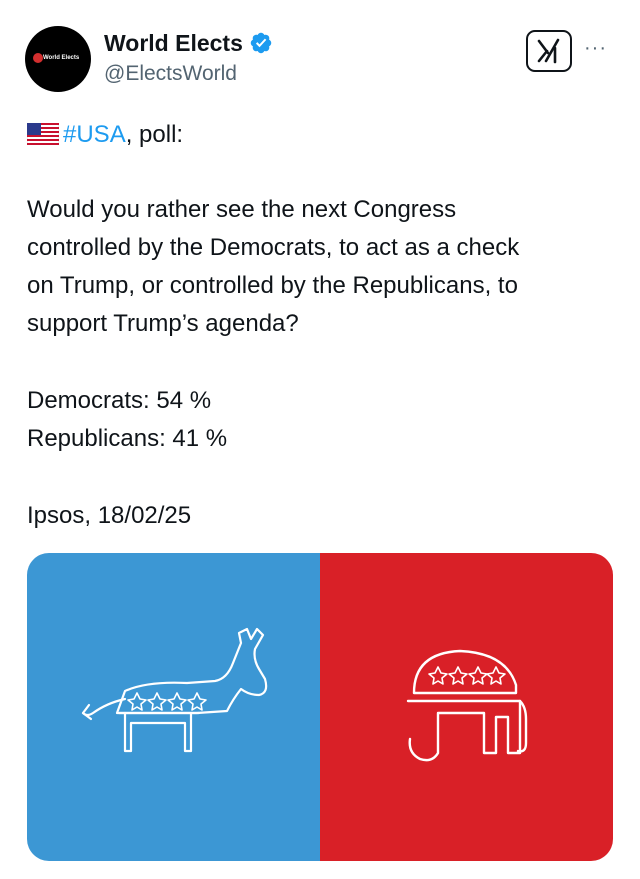  What do you see at coordinates (109, 515) in the screenshot?
I see `poll-source: Ipsos, 18/02/25` at bounding box center [109, 515].